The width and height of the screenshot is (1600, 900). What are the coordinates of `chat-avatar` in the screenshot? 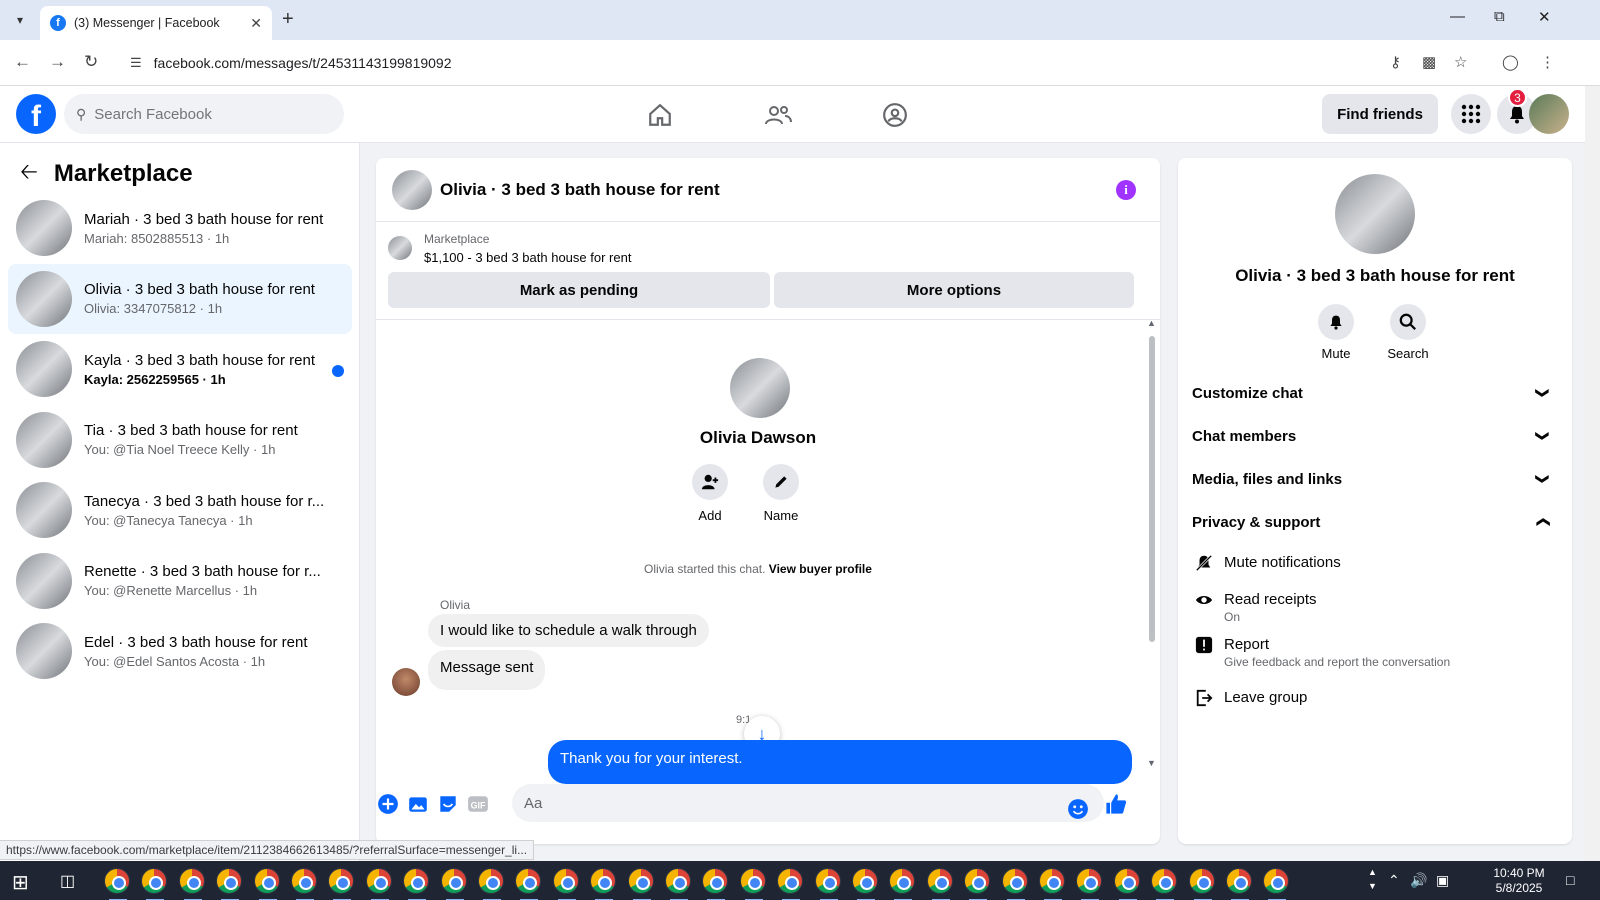 It's located at (412, 189).